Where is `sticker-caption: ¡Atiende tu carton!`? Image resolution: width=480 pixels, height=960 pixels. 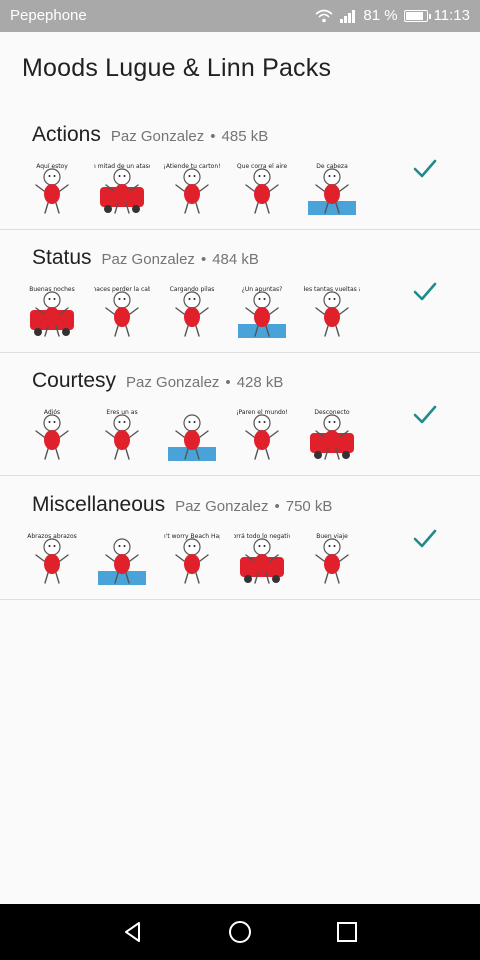 sticker-caption: ¡Atiende tu carton! is located at coordinates (192, 166).